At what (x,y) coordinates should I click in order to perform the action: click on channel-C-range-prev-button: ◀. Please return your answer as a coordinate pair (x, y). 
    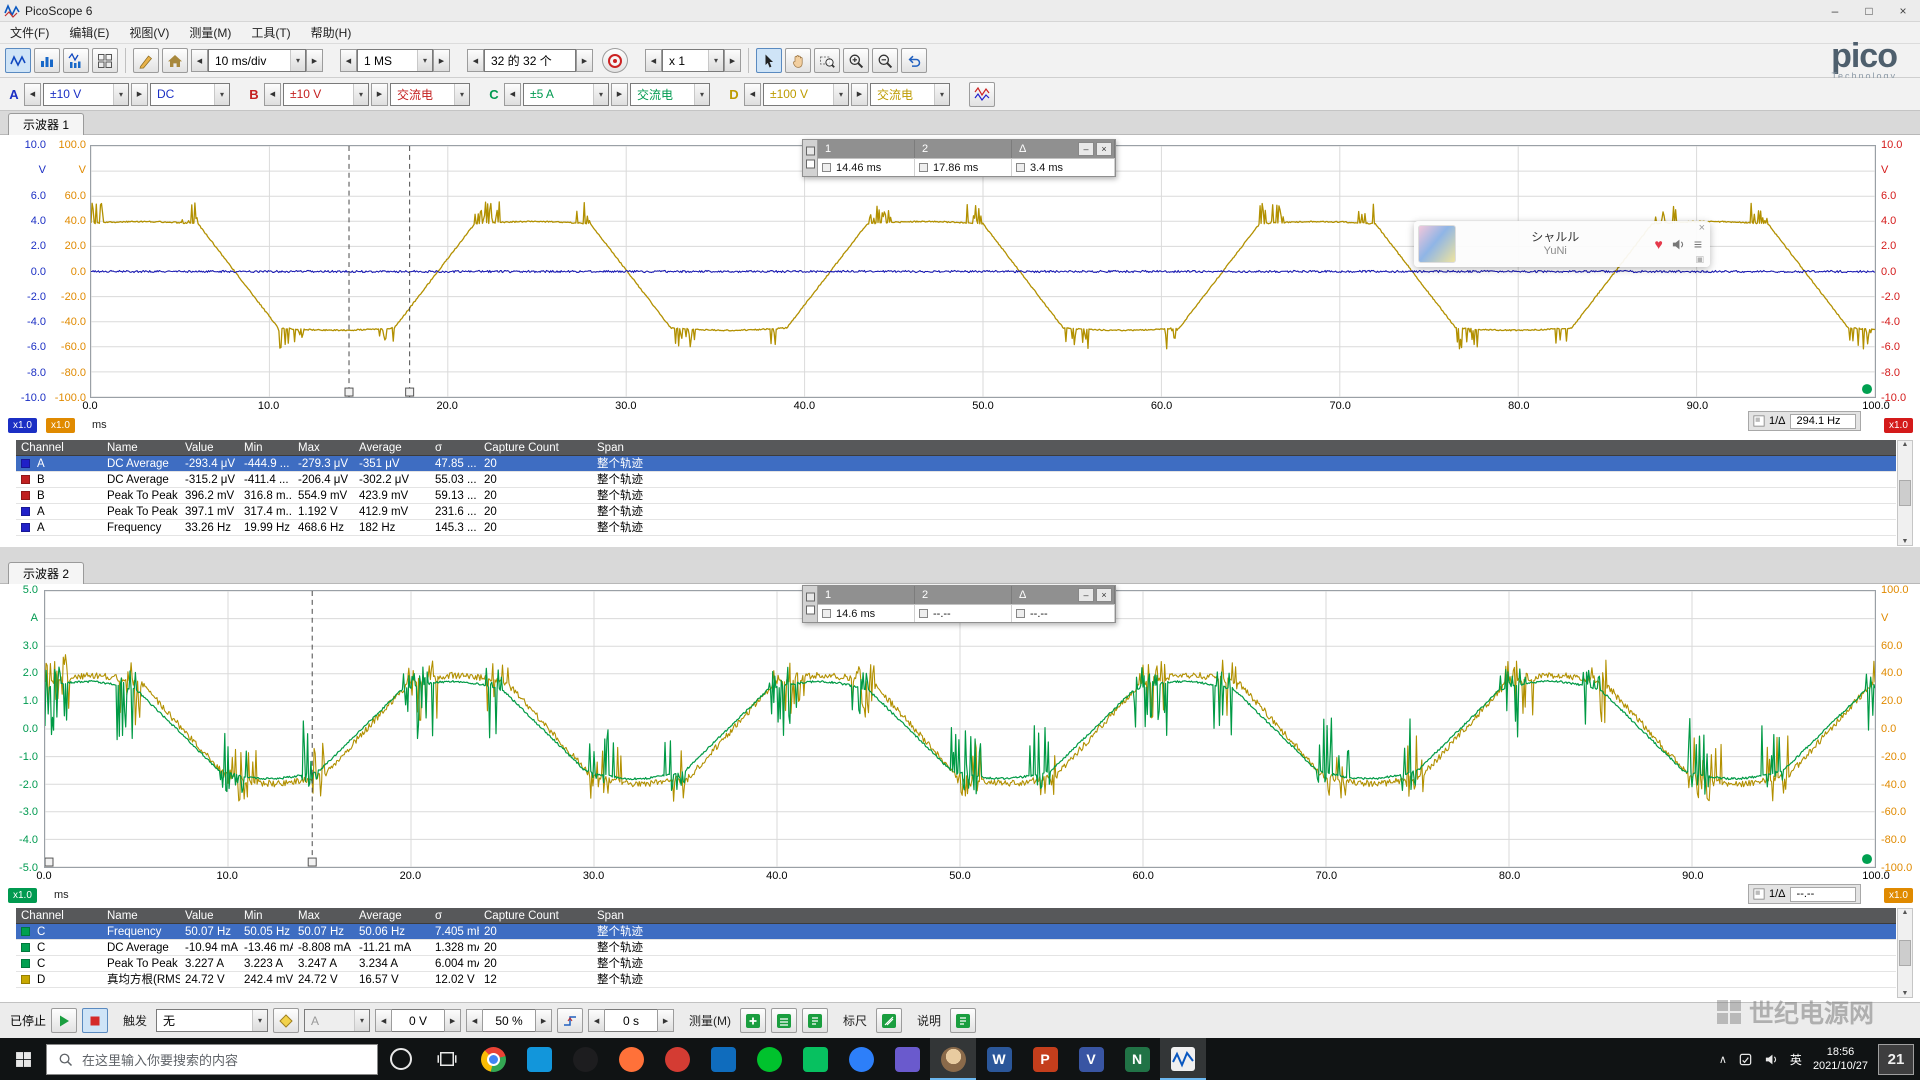
    Looking at the image, I should click on (512, 94).